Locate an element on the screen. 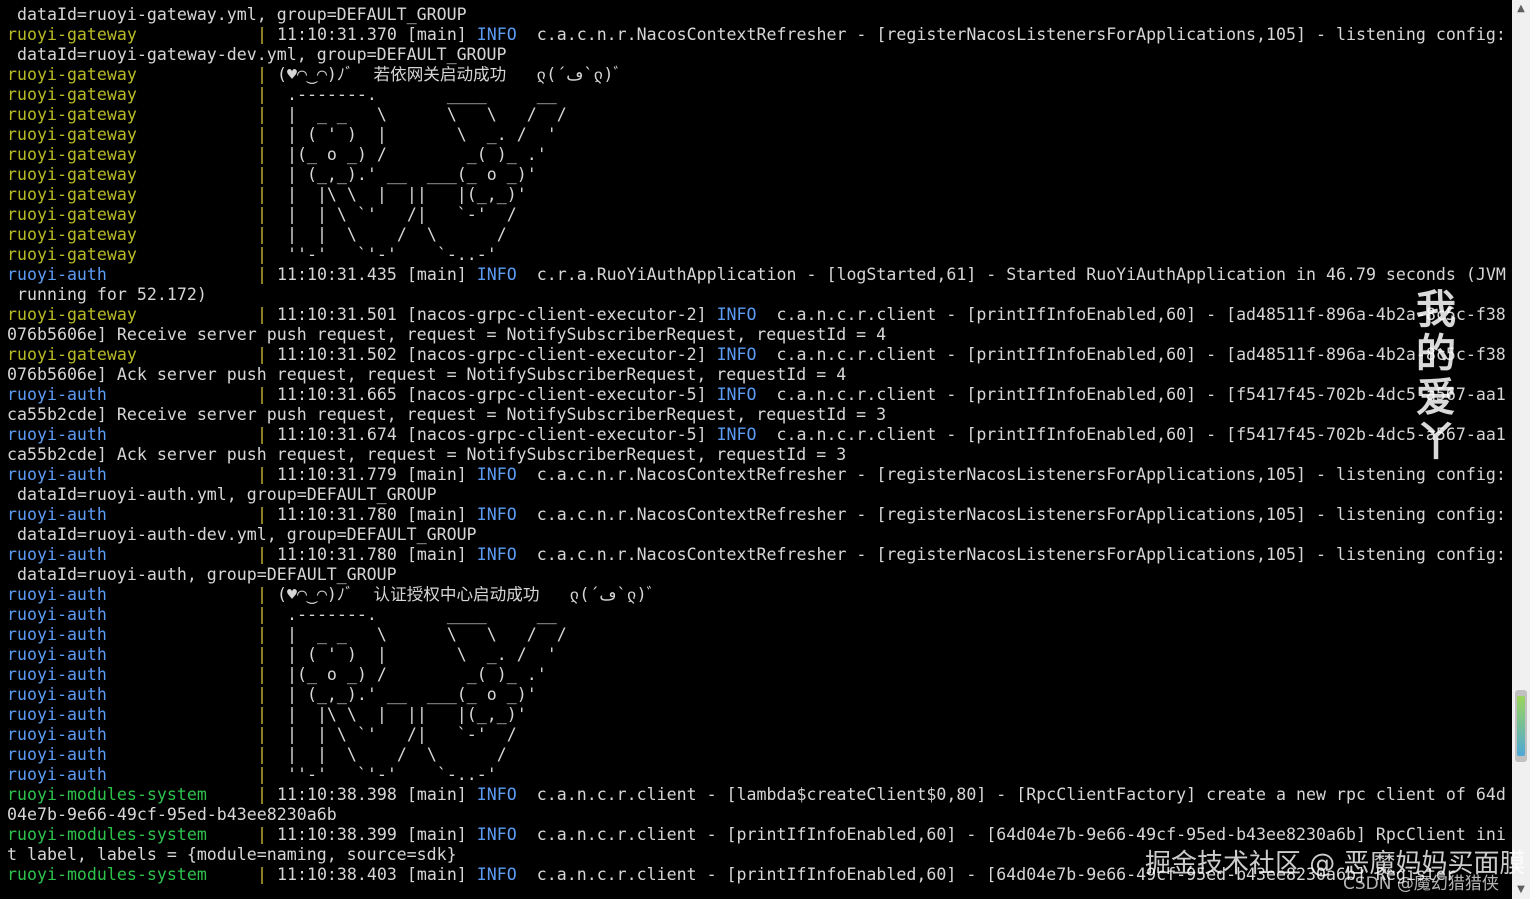 This screenshot has width=1530, height=899. log-message: | (_,_).' __ ___(_ o _)' is located at coordinates (406, 174).